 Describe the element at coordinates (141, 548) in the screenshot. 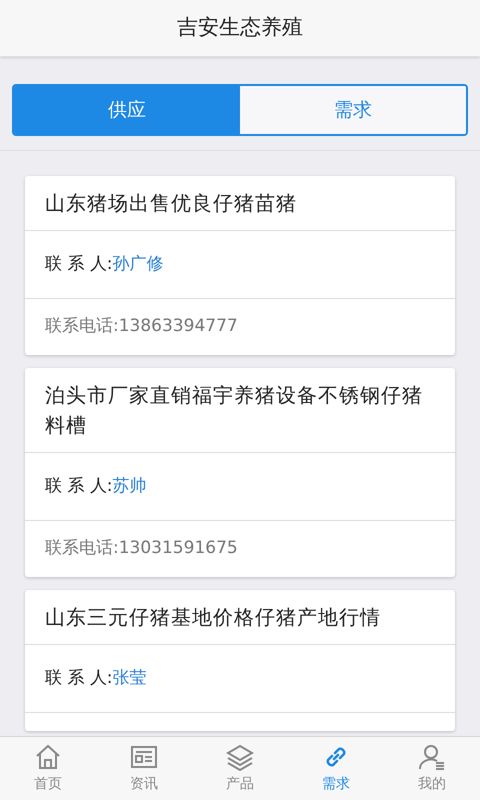

I see `contact-phone: 联系电话:13031591675` at that location.